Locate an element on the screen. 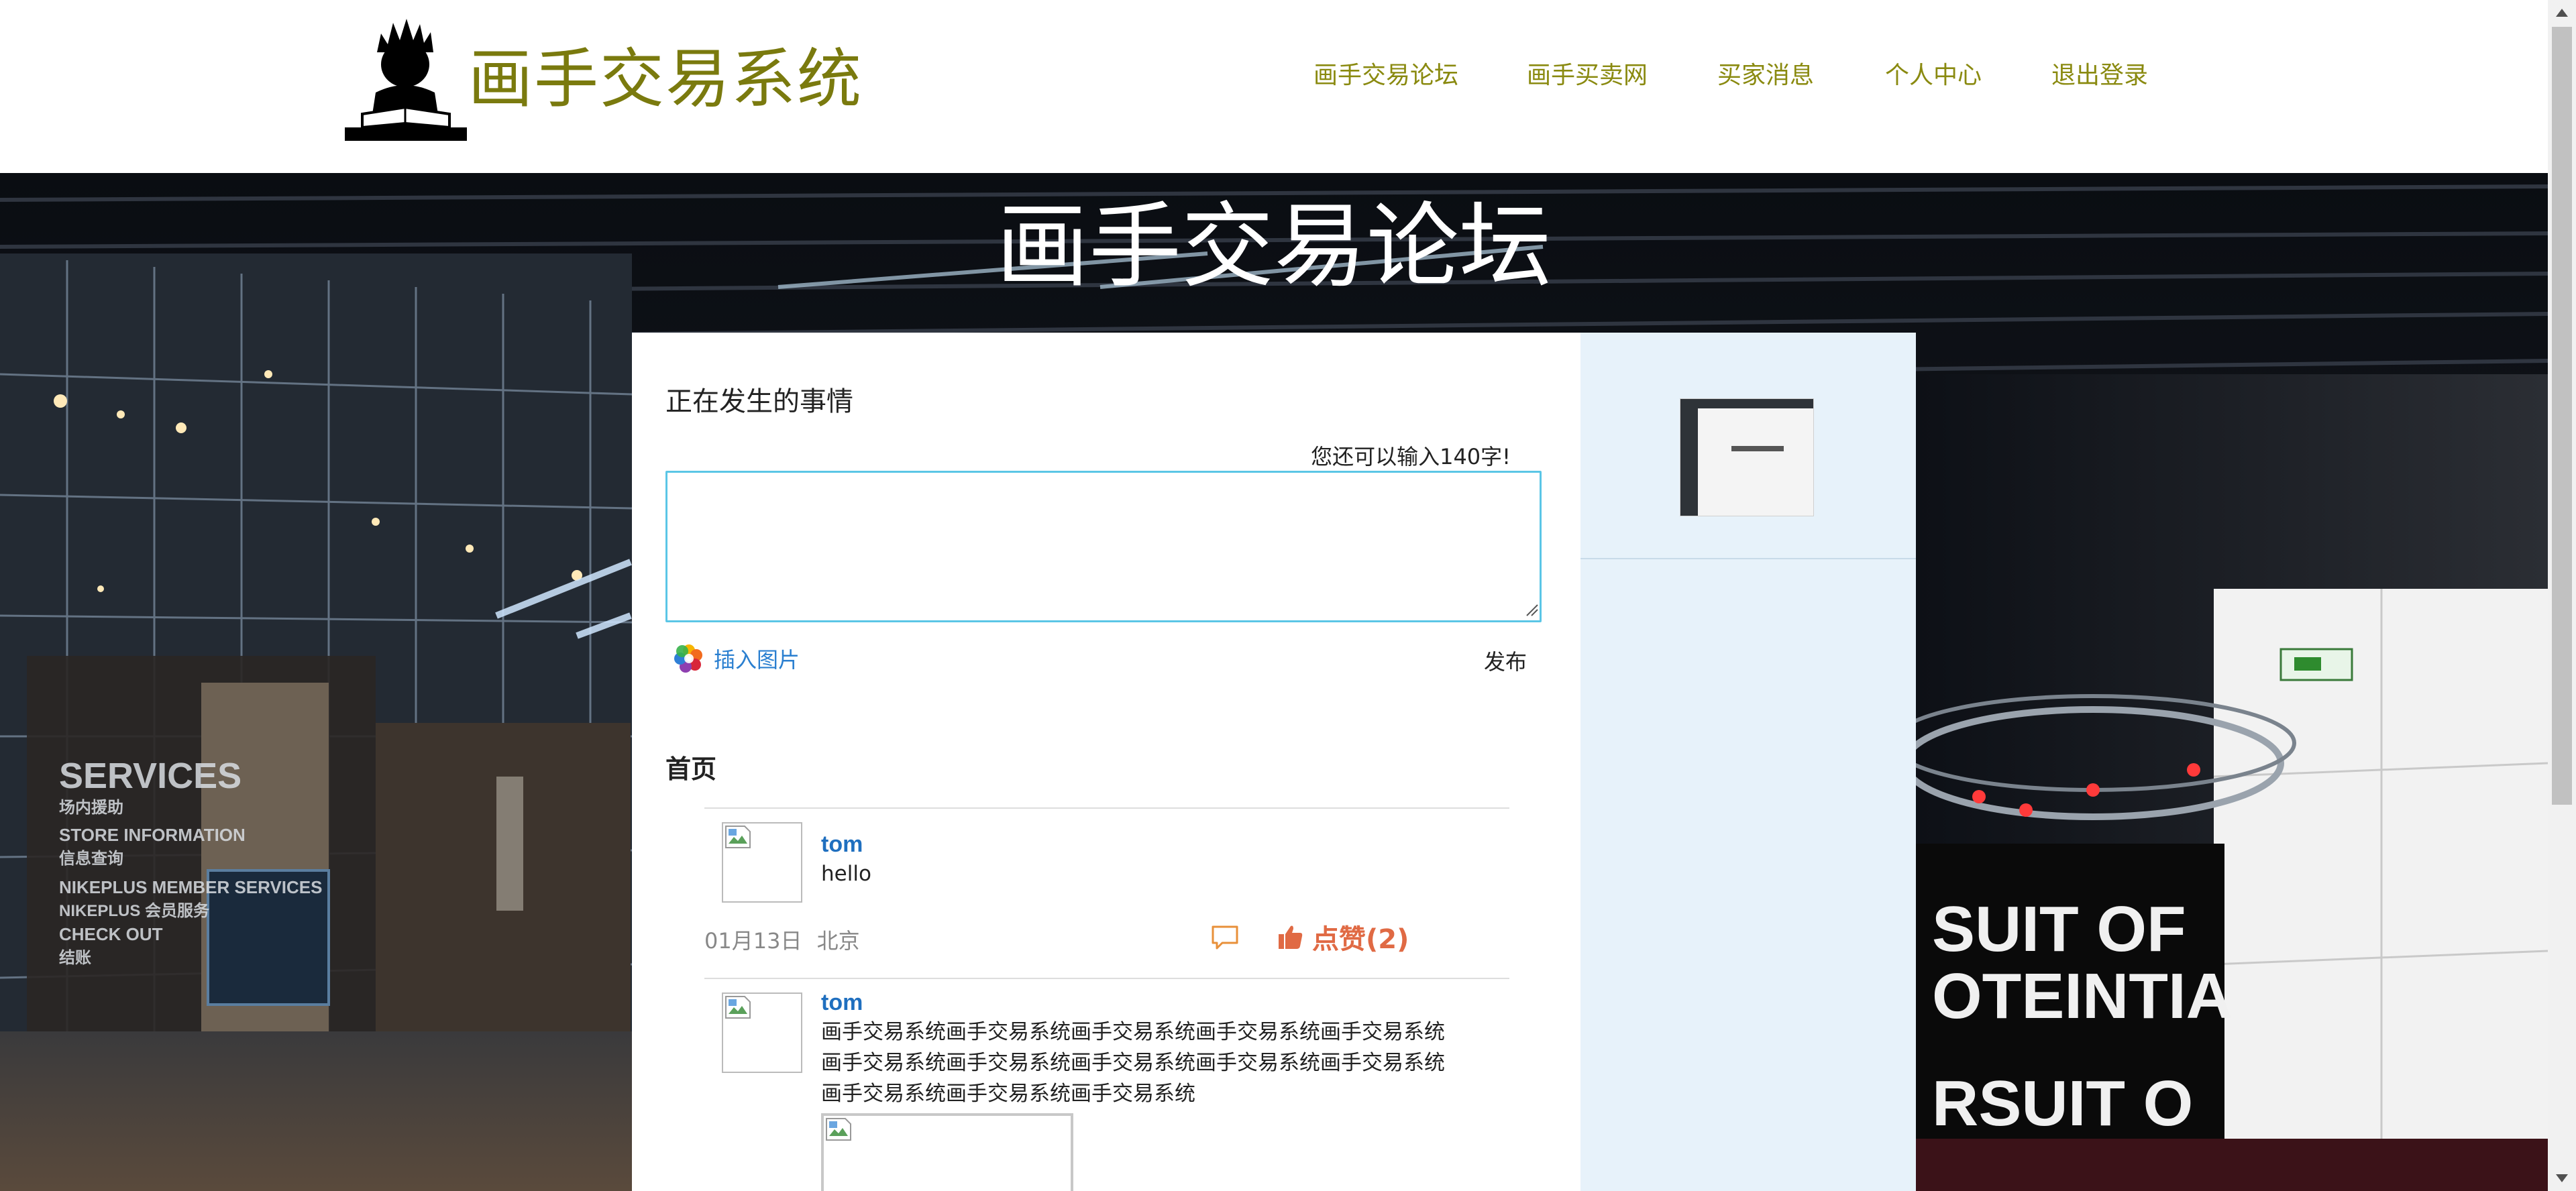 The height and width of the screenshot is (1191, 2576). post-content: hello is located at coordinates (846, 874).